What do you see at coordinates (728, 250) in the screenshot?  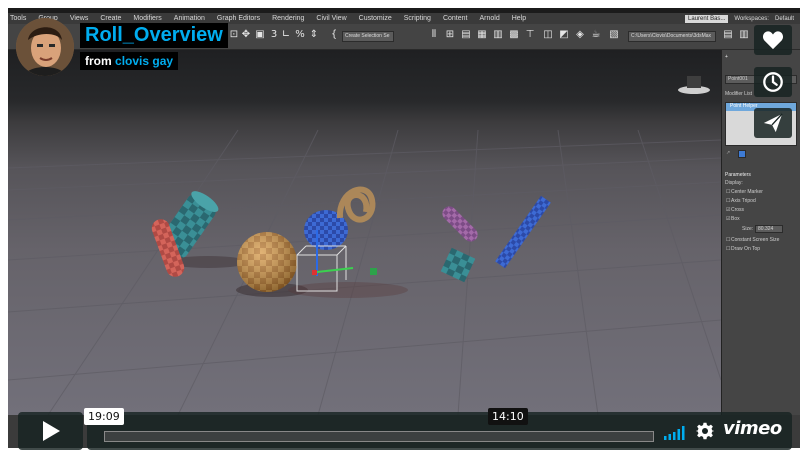 I see `checkbox-draw-on-top: ☐` at bounding box center [728, 250].